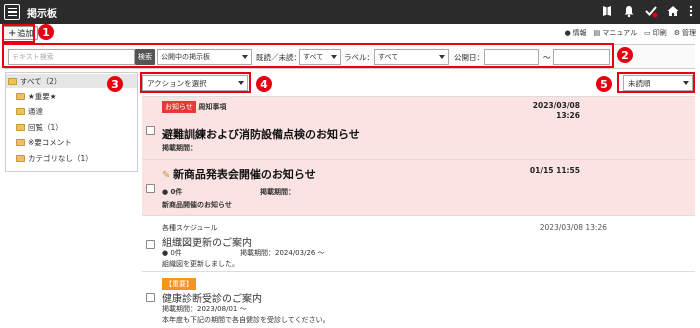  What do you see at coordinates (308, 55) in the screenshot?
I see `highlight-filter-bar` at bounding box center [308, 55].